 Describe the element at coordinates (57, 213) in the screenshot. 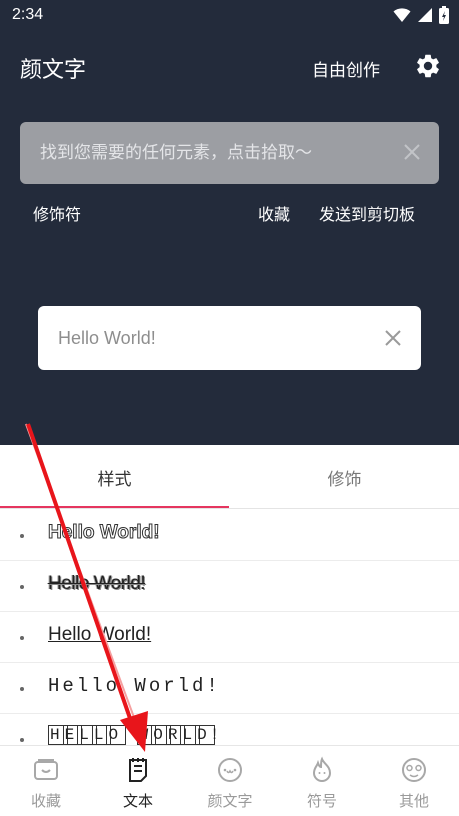

I see `decorator-button: 修饰符` at that location.